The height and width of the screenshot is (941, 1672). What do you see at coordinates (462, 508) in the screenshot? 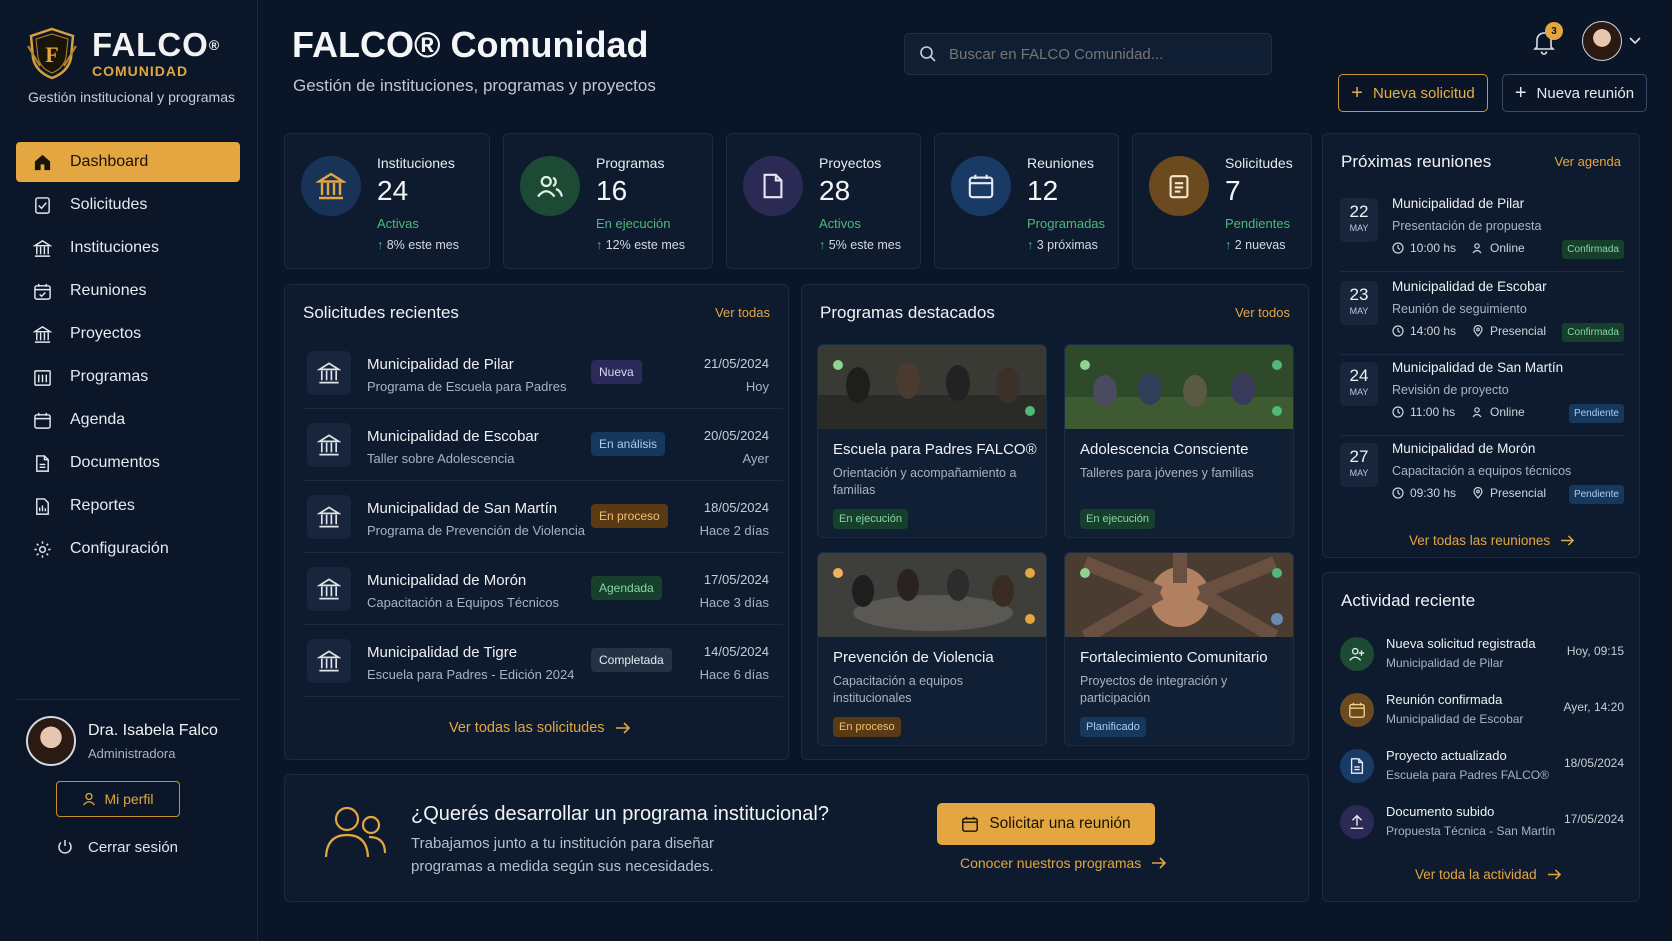
I see `request-name: Municipalidad de San Martín` at bounding box center [462, 508].